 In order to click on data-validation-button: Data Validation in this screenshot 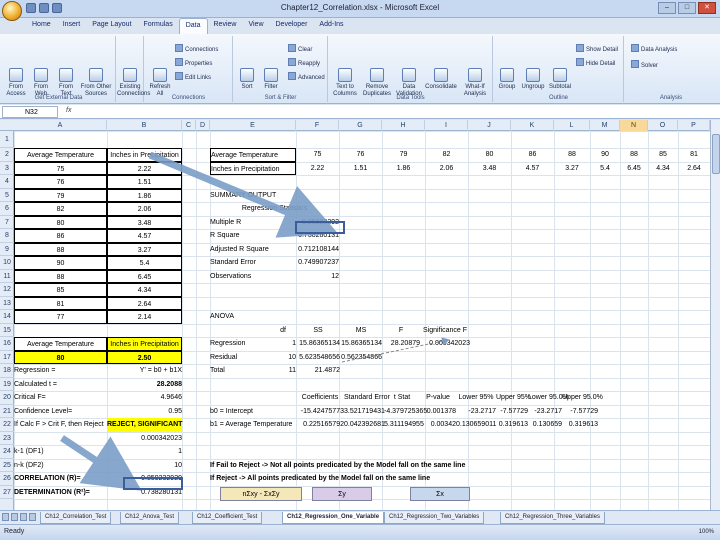, I will do `click(409, 83)`.